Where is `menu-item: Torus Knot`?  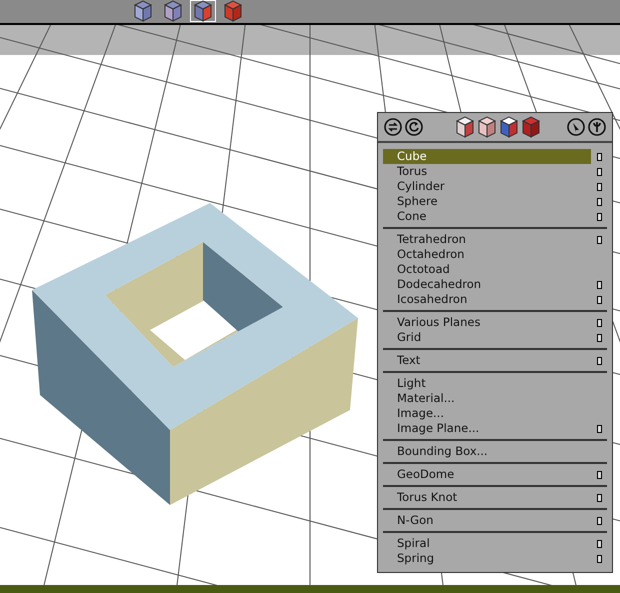 menu-item: Torus Knot is located at coordinates (487, 497).